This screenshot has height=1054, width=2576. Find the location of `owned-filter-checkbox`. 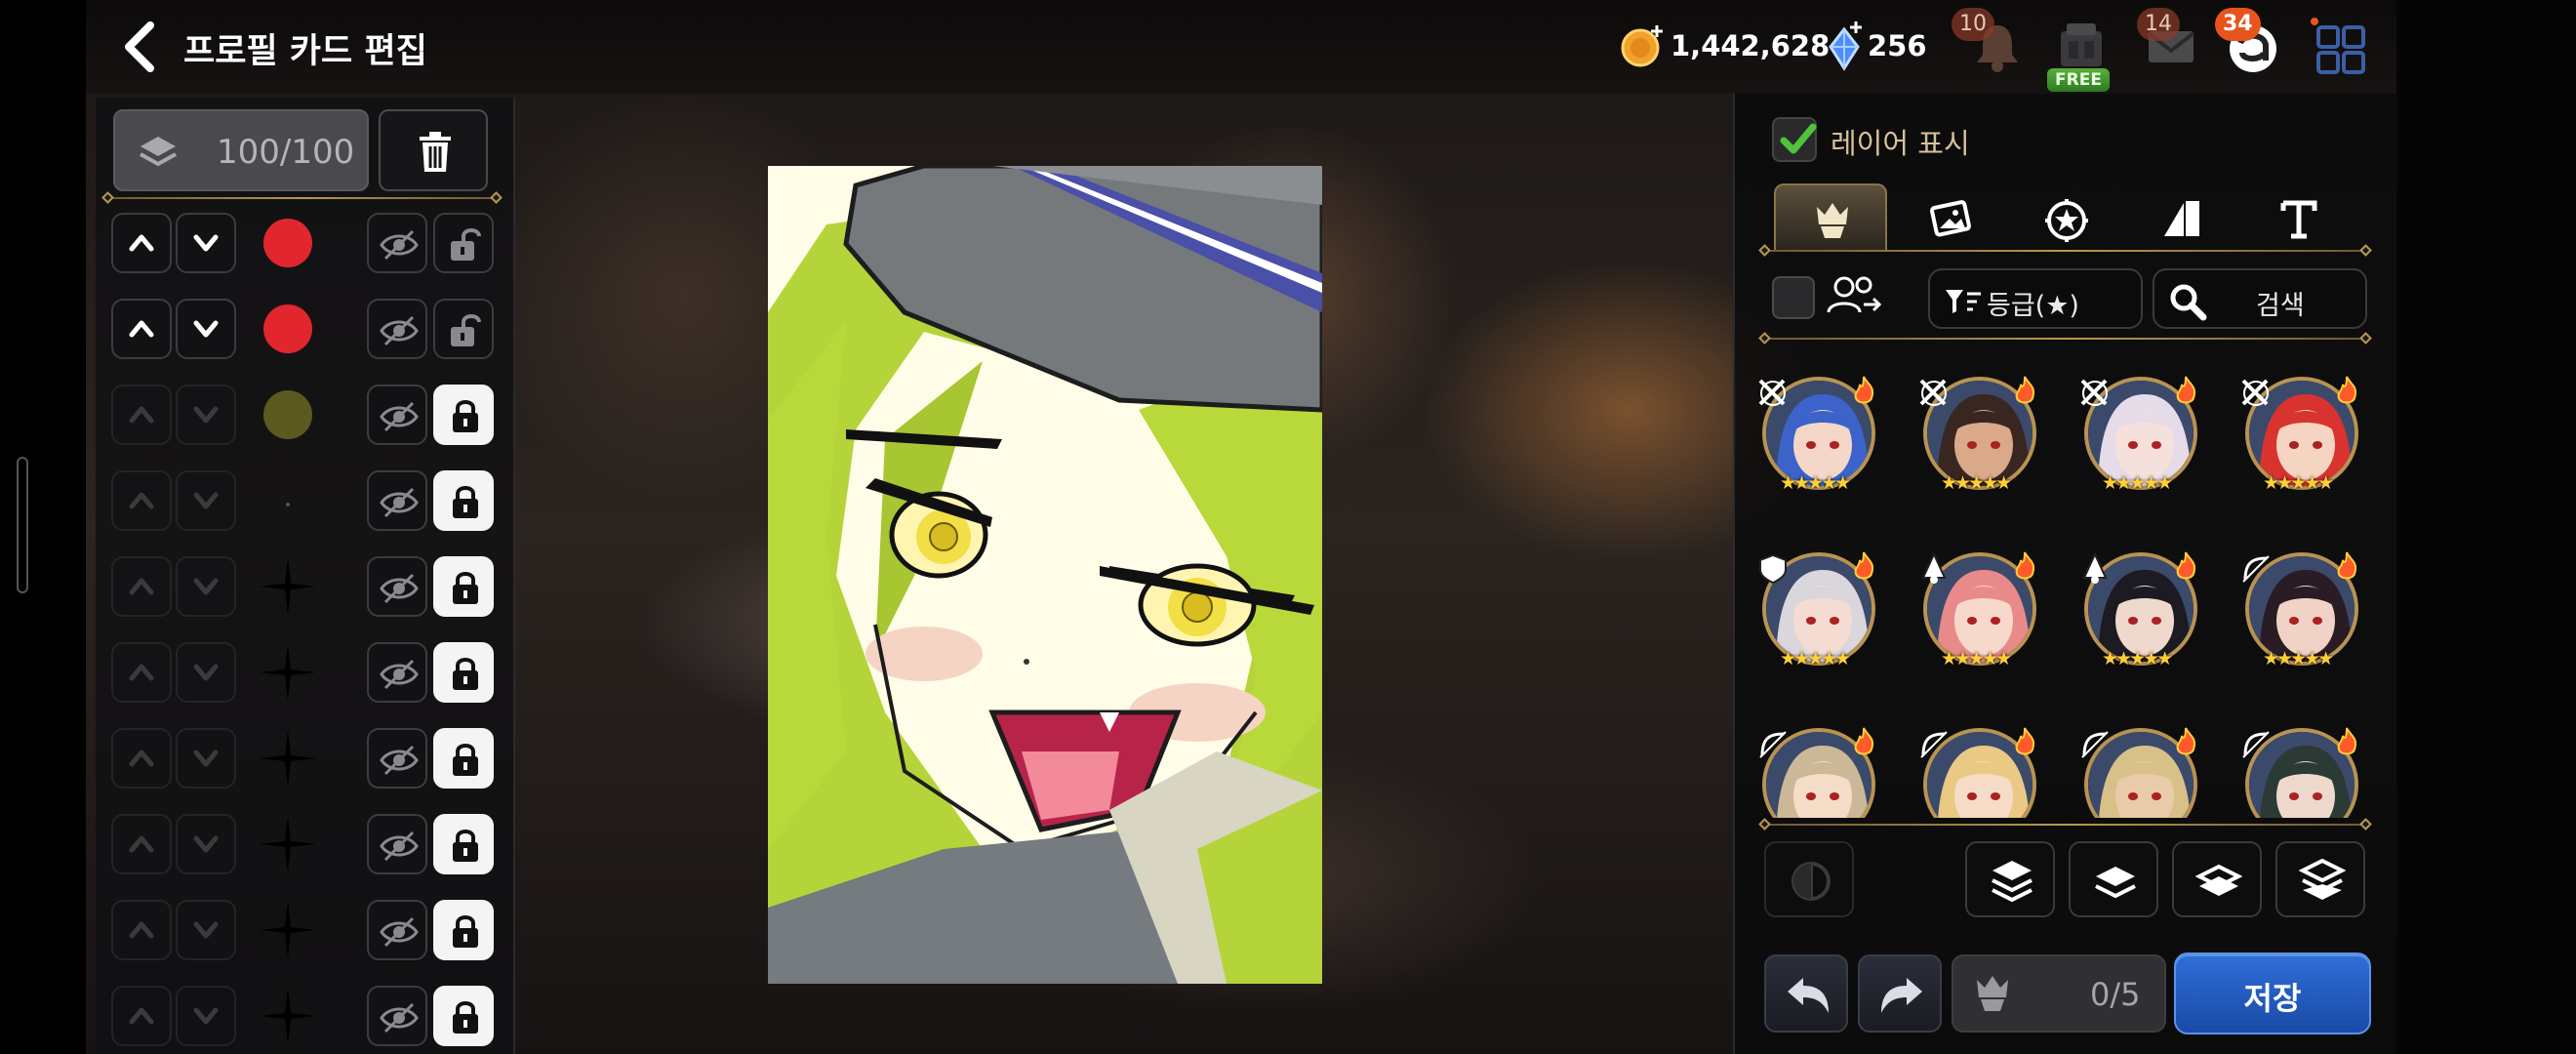

owned-filter-checkbox is located at coordinates (1793, 297).